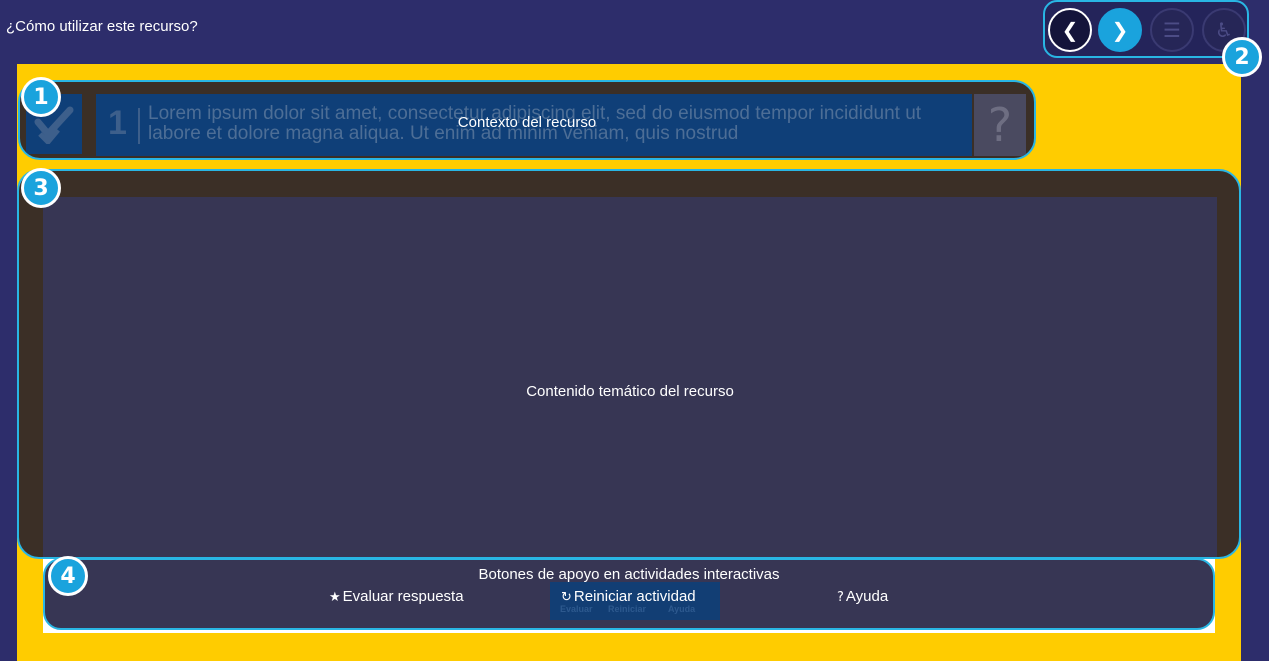  Describe the element at coordinates (68, 576) in the screenshot. I see `badge-4: 4` at that location.